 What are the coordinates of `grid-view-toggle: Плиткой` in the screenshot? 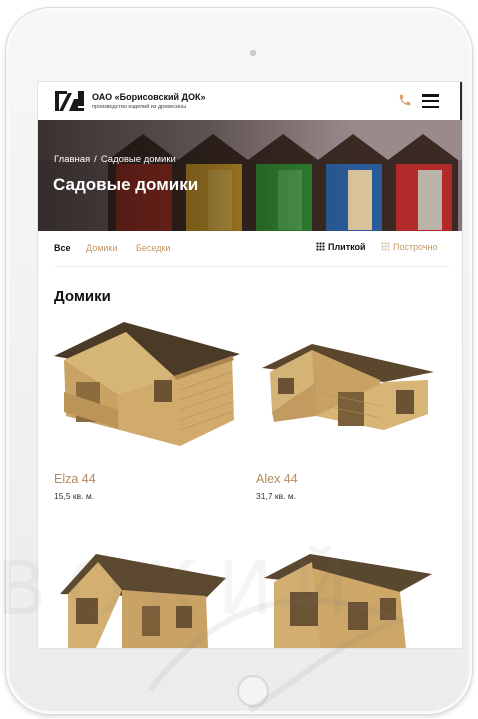 It's located at (341, 247).